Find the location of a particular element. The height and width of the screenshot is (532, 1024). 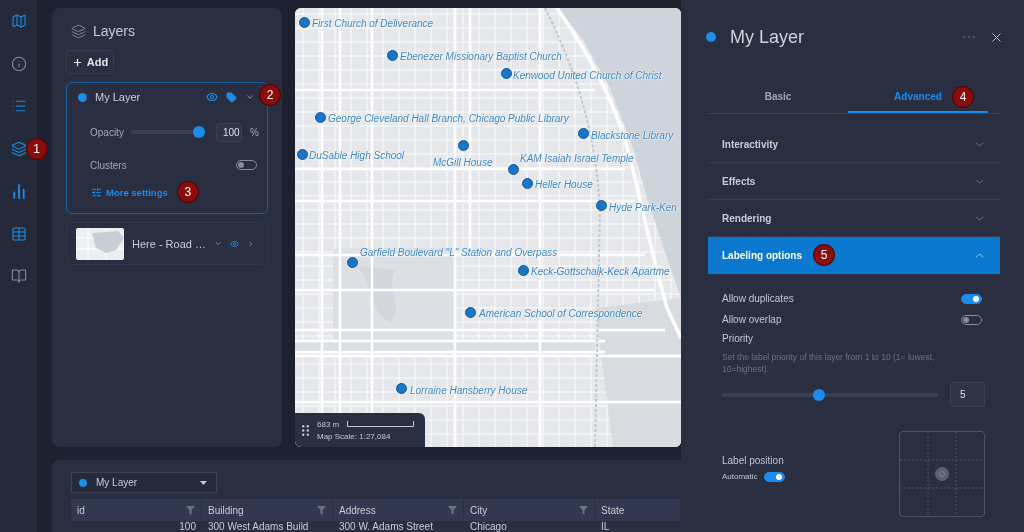

scale-distance: 683 m is located at coordinates (328, 424).